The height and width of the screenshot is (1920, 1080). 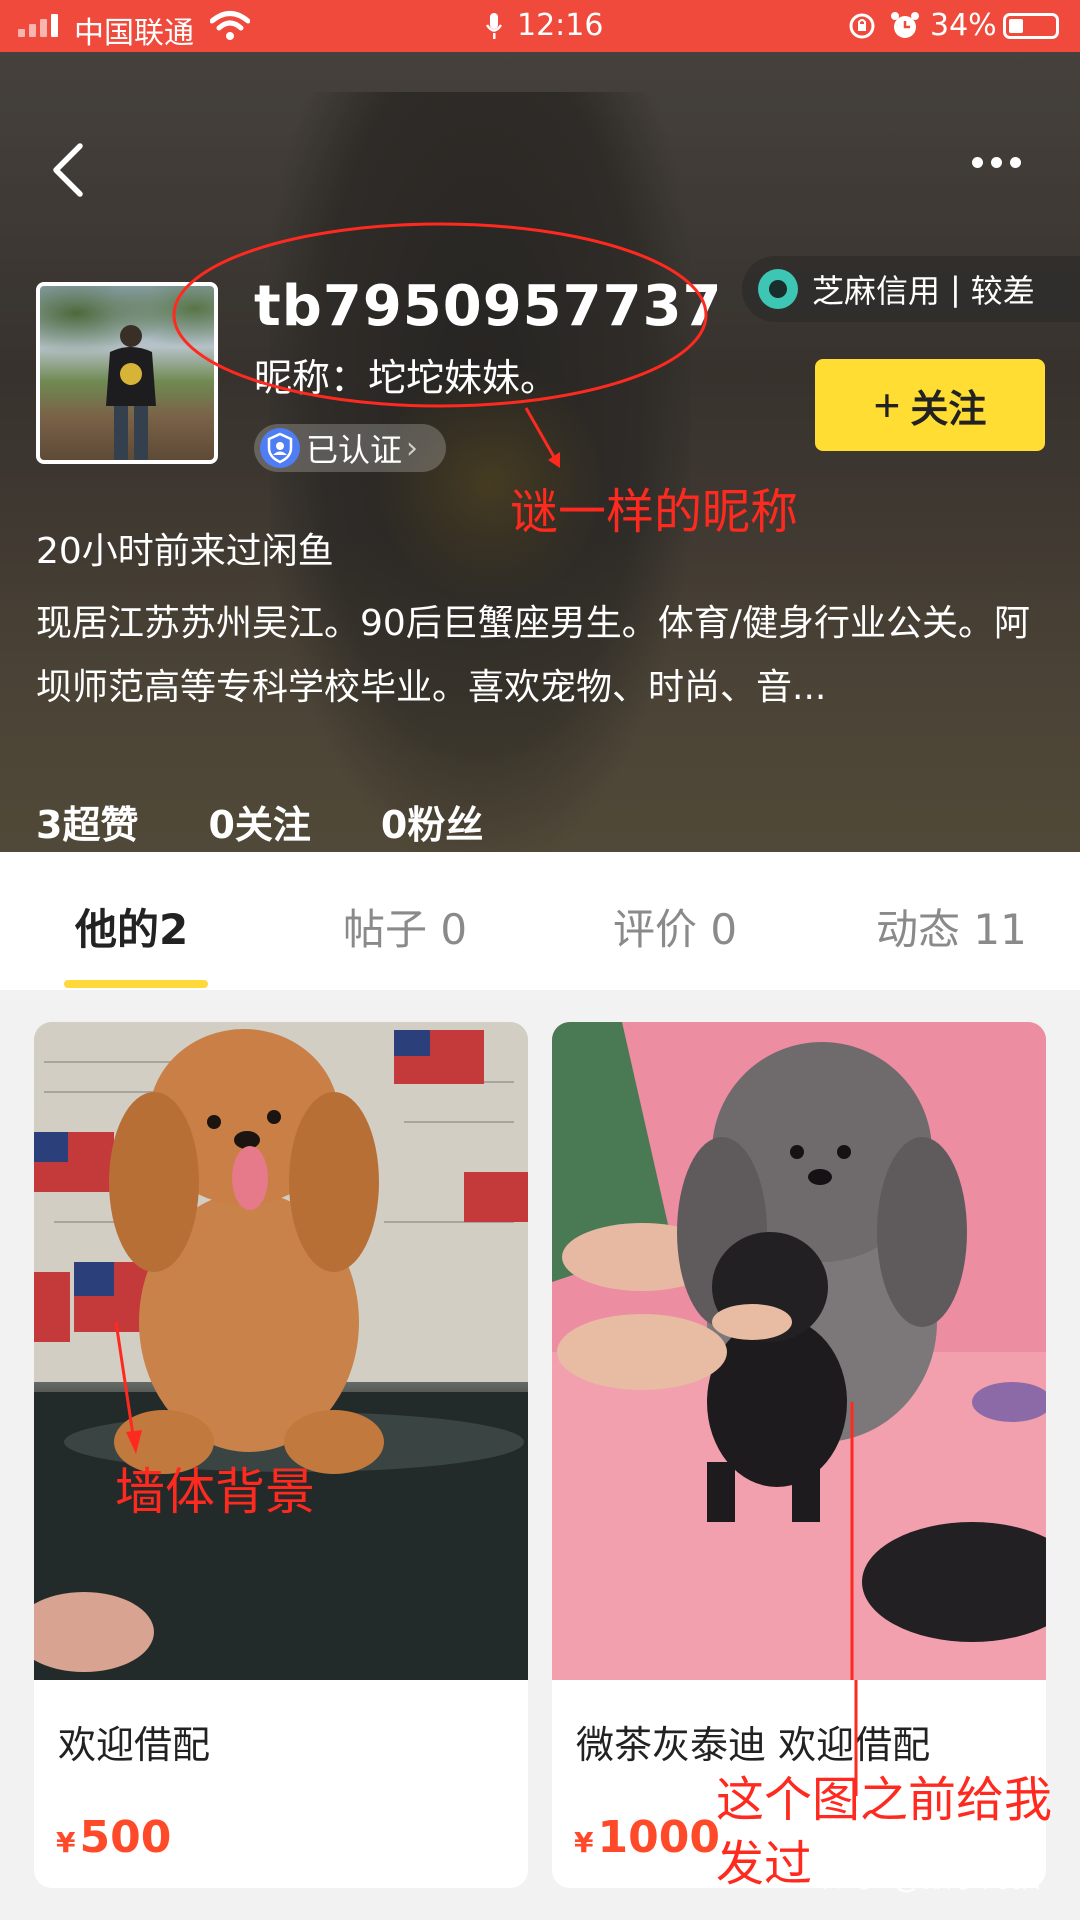 What do you see at coordinates (963, 25) in the screenshot?
I see `battery-percent: 34%` at bounding box center [963, 25].